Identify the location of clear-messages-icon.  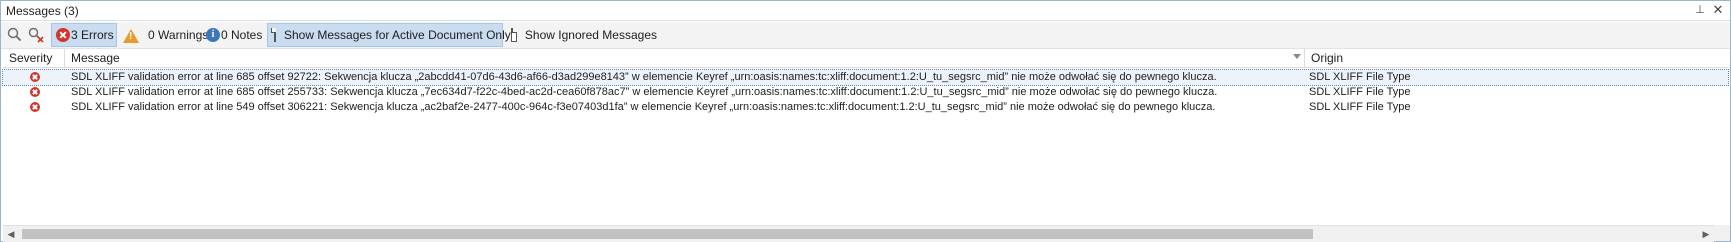
(36, 35).